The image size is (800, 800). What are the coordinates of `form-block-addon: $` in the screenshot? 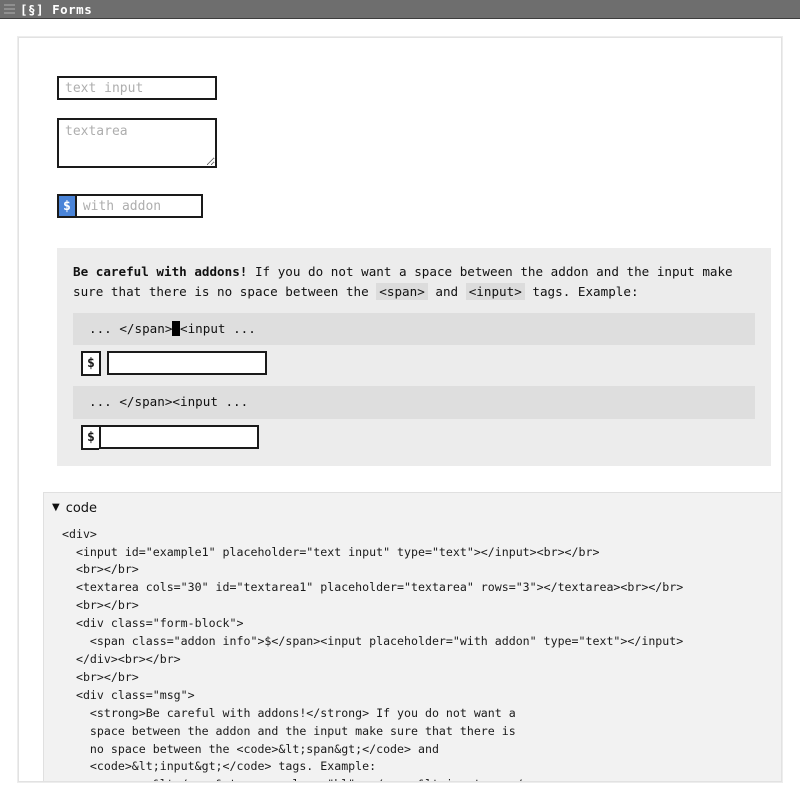 It's located at (130, 206).